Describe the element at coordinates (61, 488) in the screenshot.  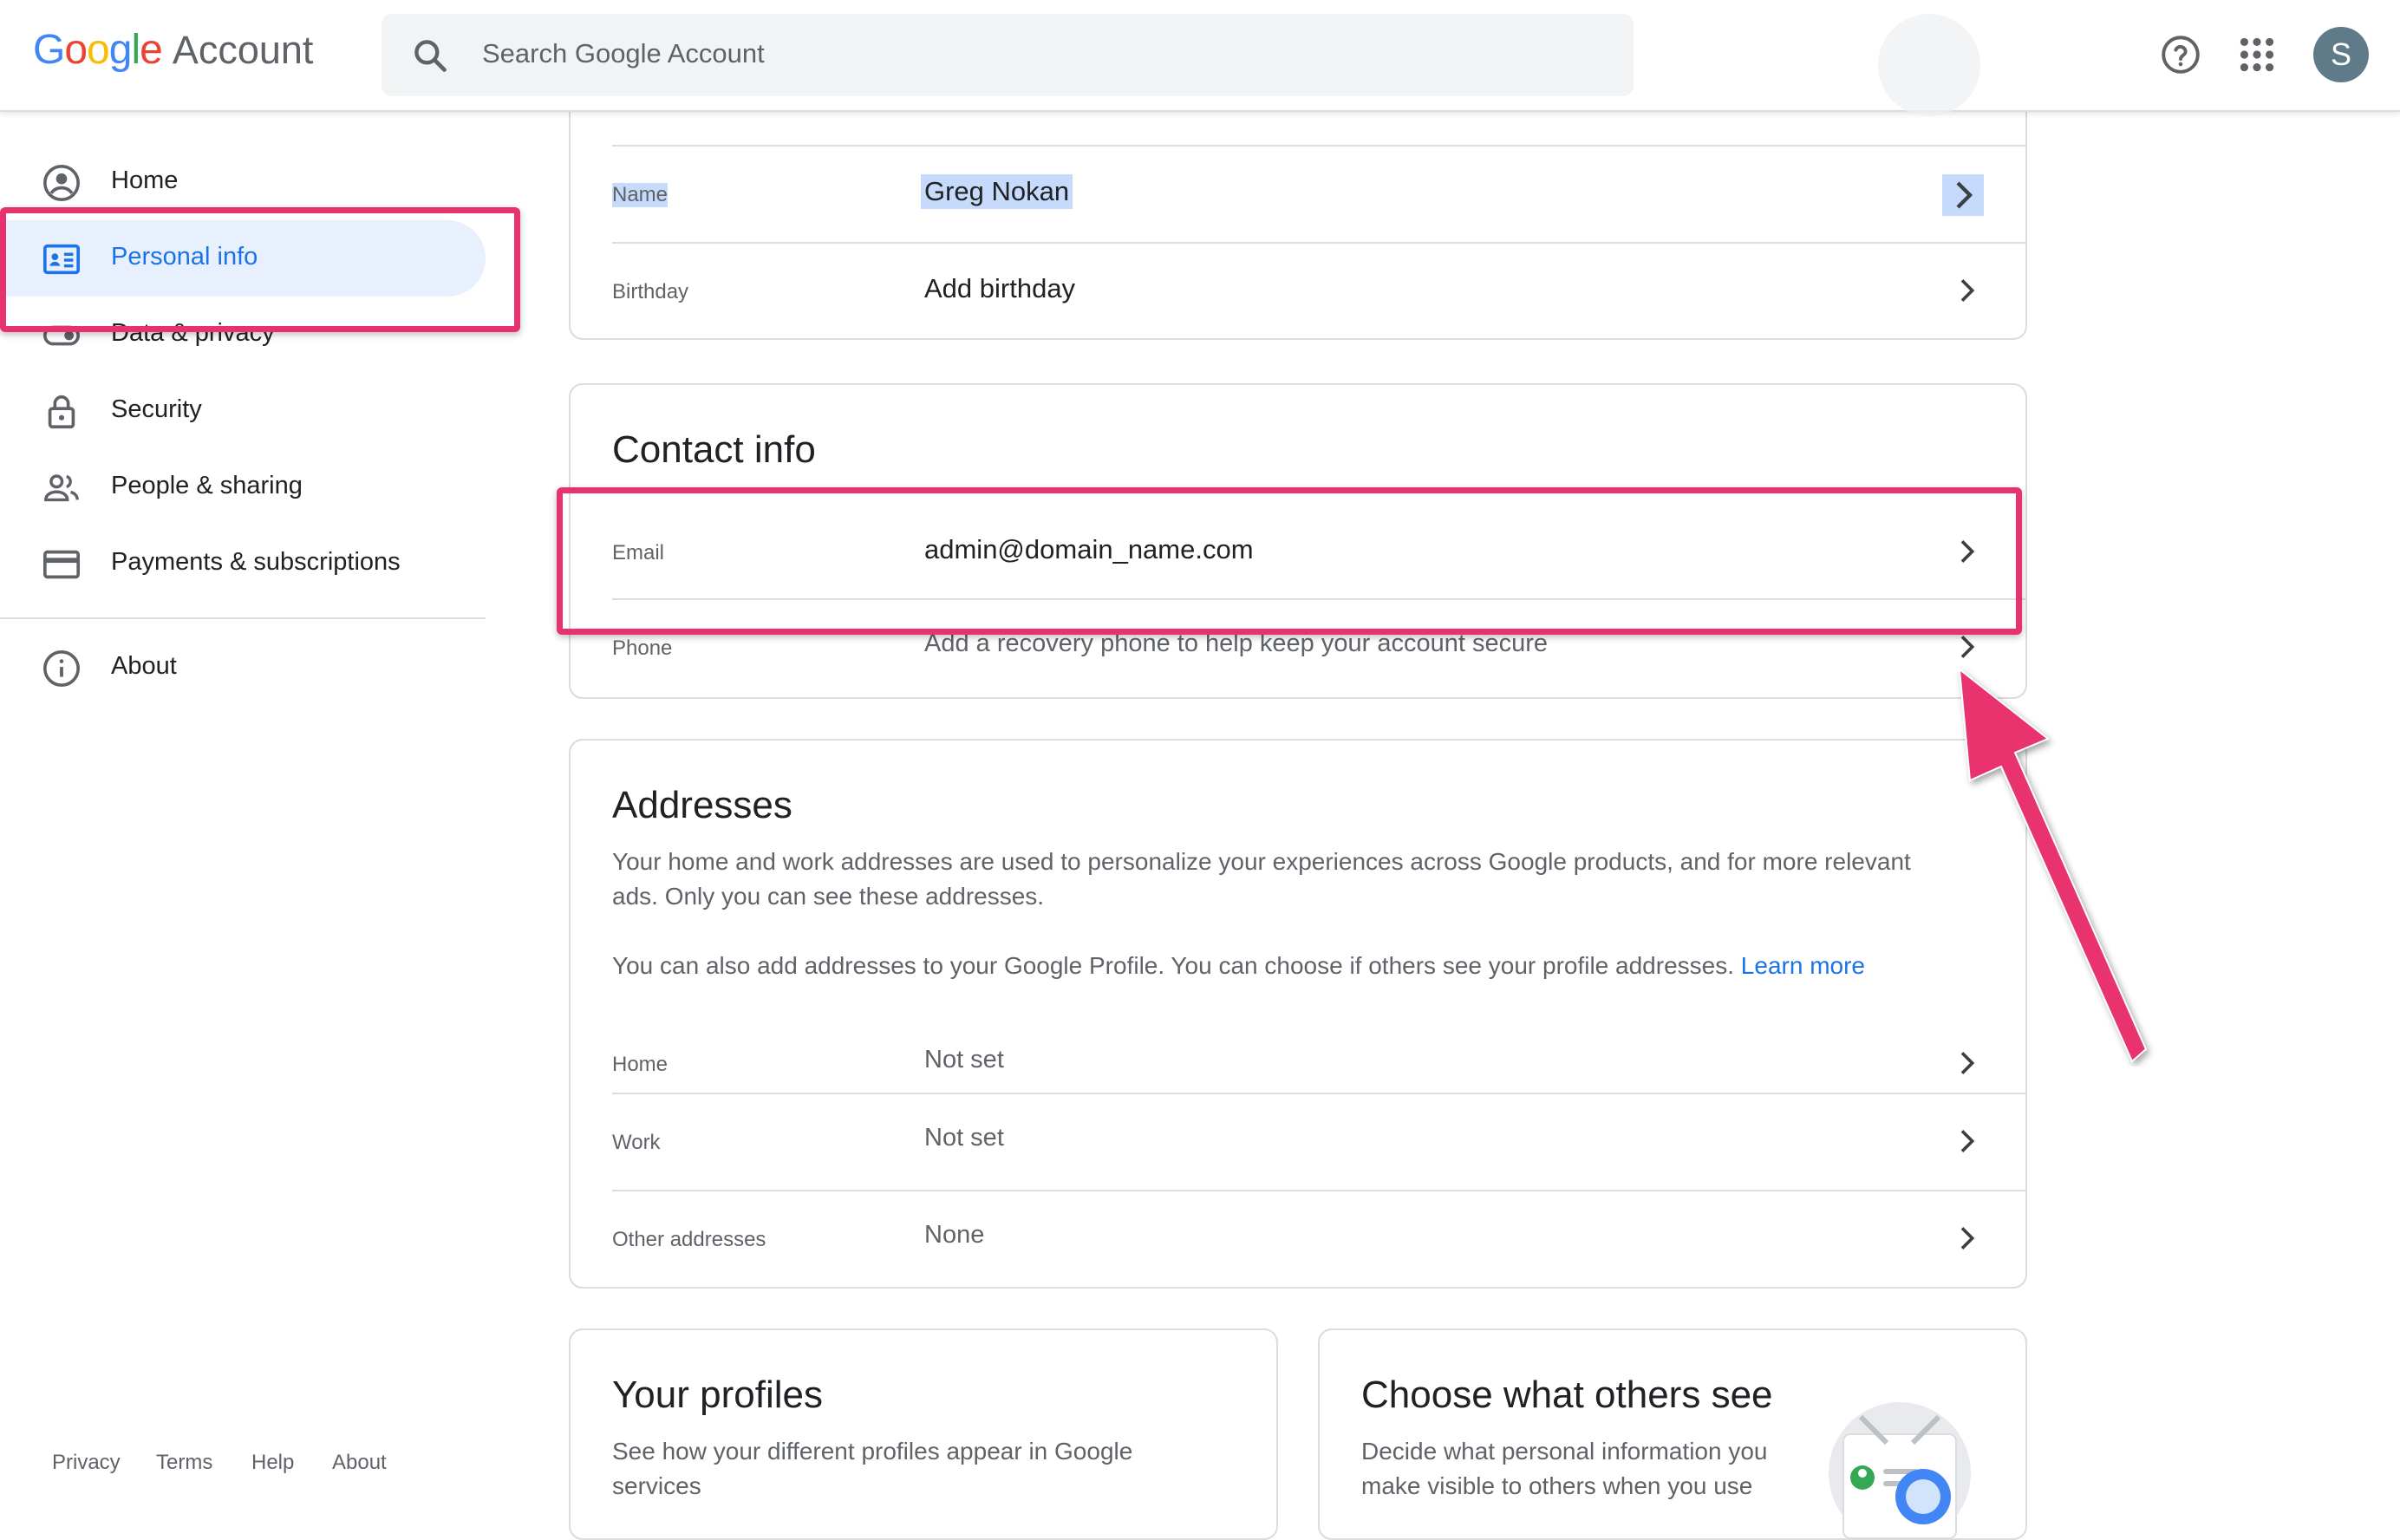
I see `people-icon` at that location.